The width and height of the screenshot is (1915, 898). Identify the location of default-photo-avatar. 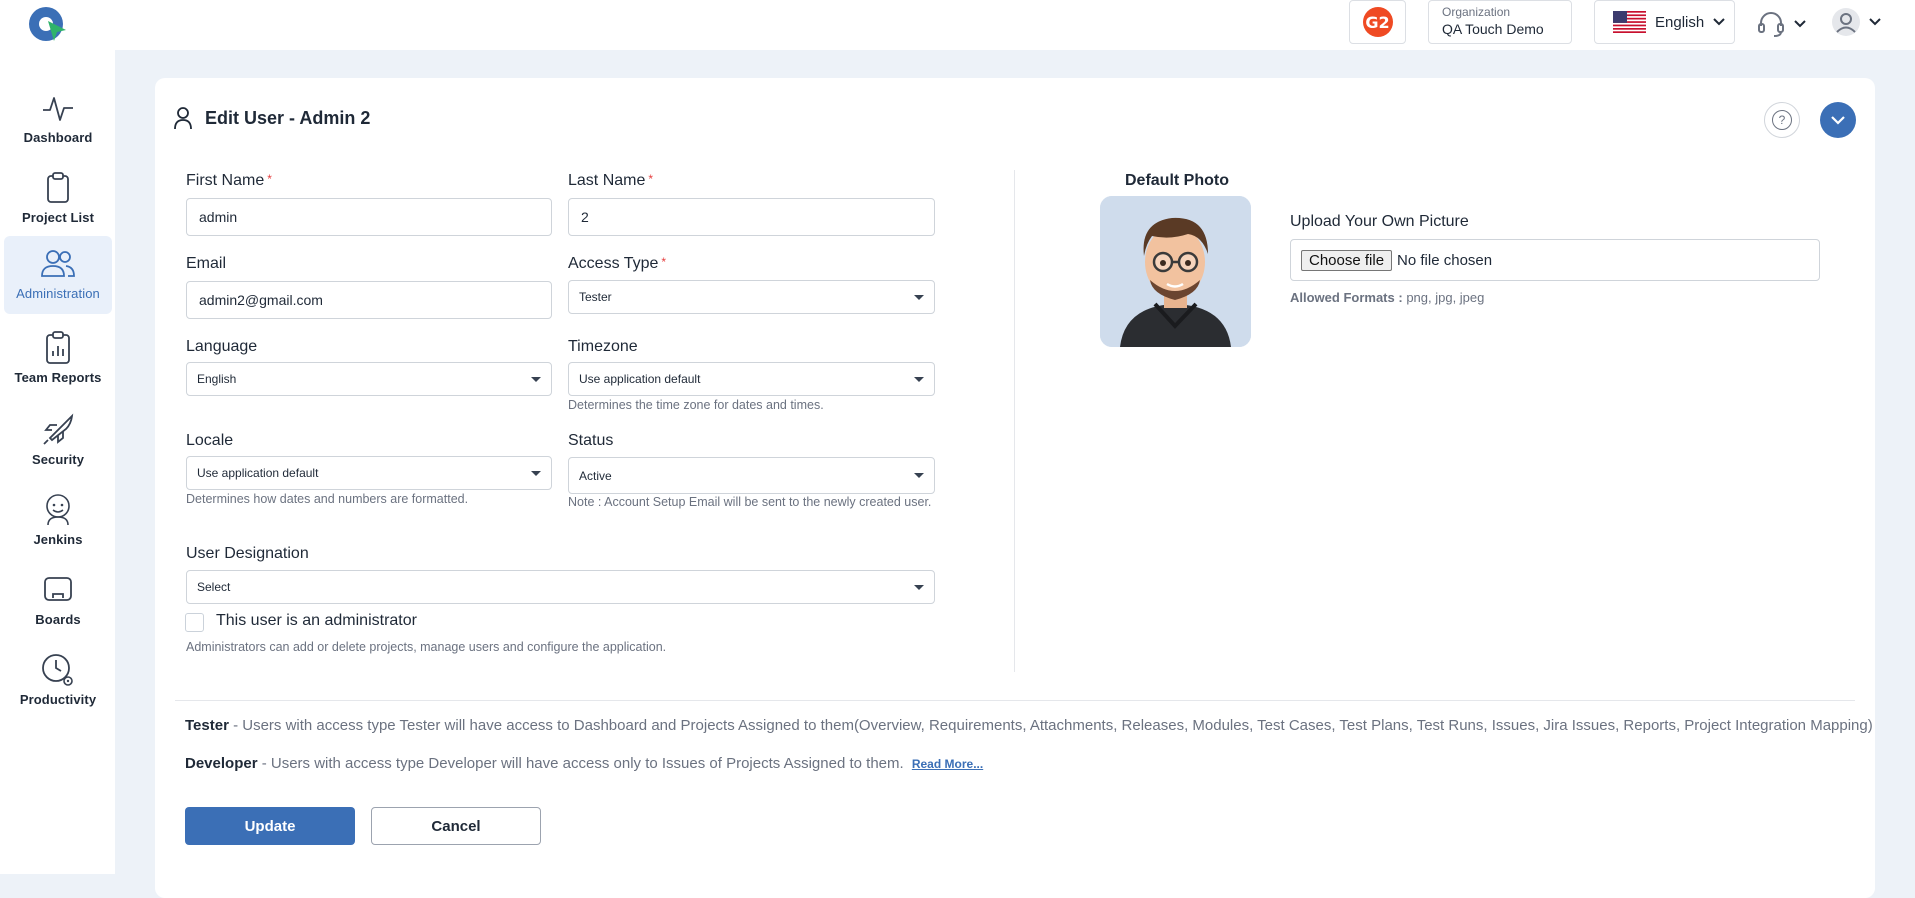
(1175, 271).